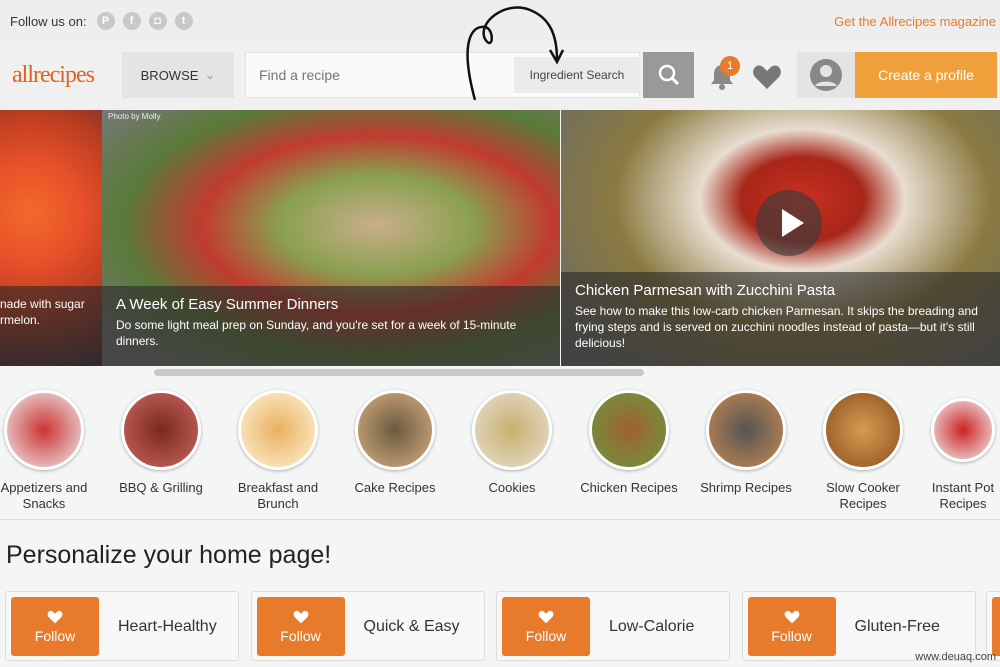  I want to click on category-item: Instant Pot Recipes, so click(963, 451).